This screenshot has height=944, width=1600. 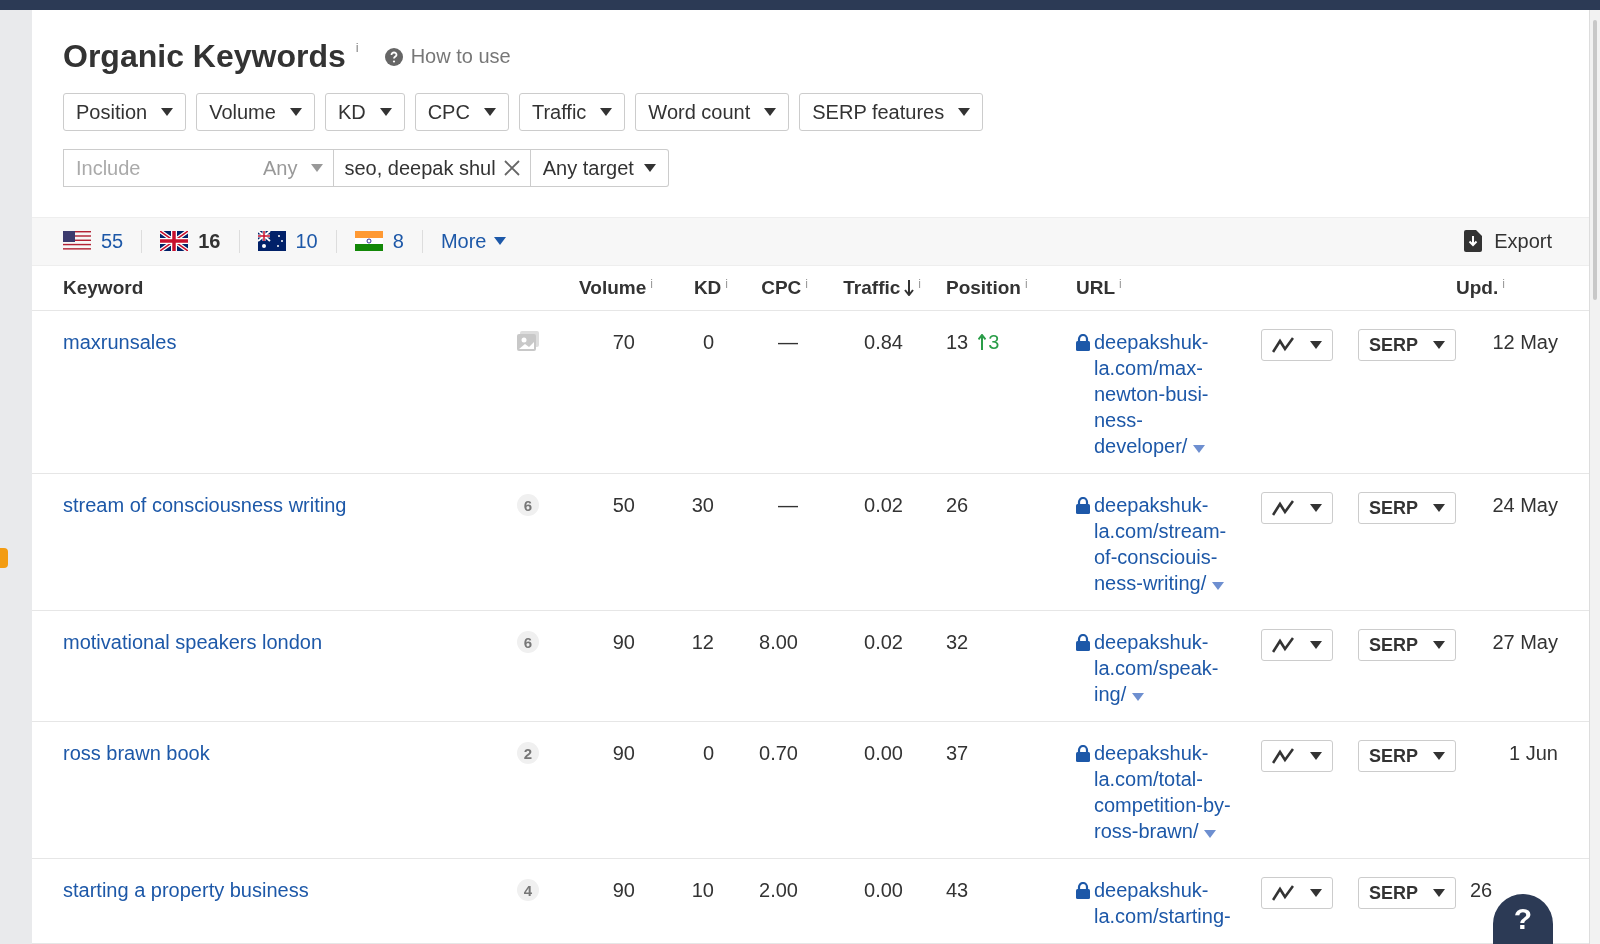 I want to click on traffic-value: 0.84, so click(x=884, y=342).